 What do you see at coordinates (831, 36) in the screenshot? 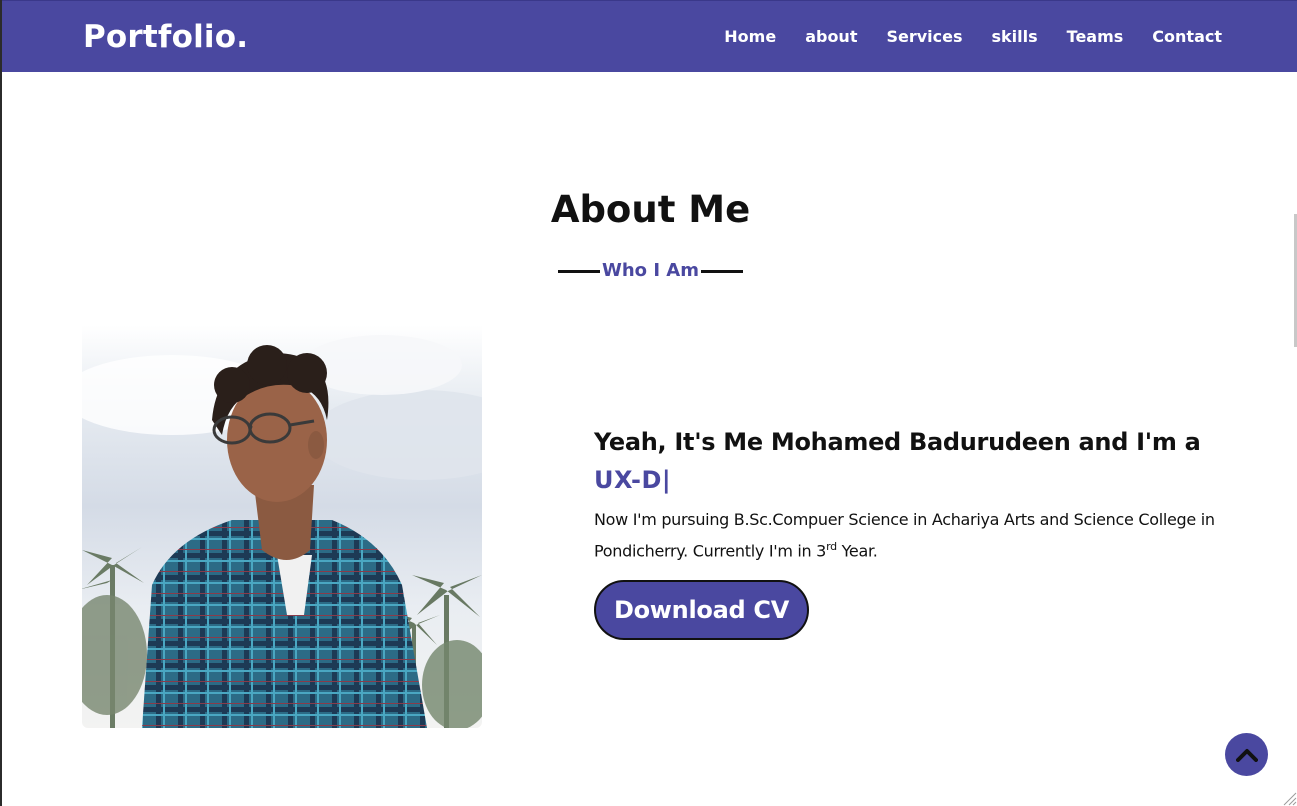
I see `nav-link-about: about` at bounding box center [831, 36].